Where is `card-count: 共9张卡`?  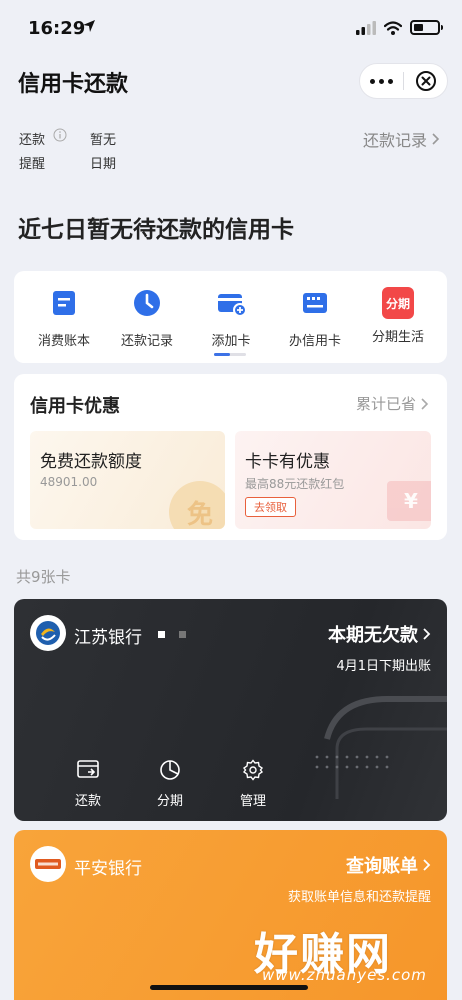 card-count: 共9张卡 is located at coordinates (43, 577).